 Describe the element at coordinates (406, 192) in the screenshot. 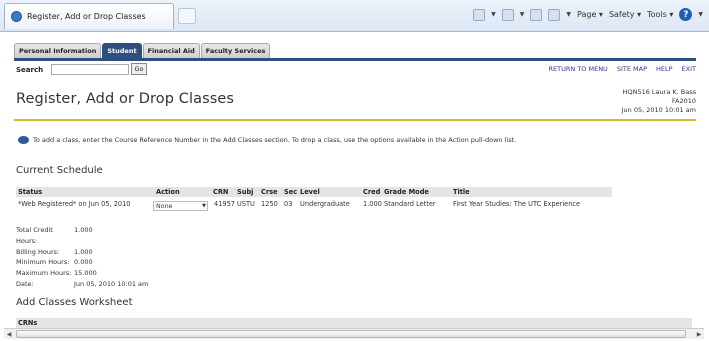

I see `col-grade-mode: Grade Mode` at that location.